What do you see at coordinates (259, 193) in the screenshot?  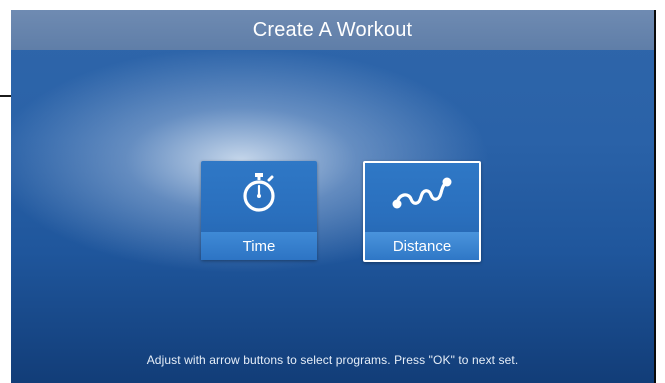 I see `stopwatch-icon` at bounding box center [259, 193].